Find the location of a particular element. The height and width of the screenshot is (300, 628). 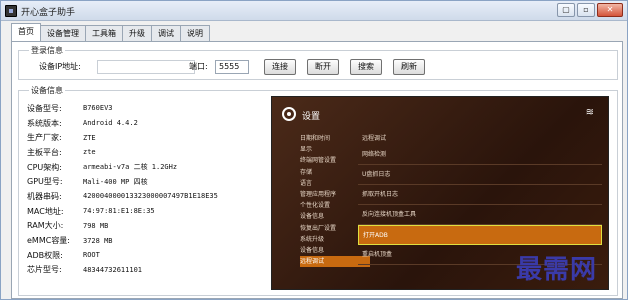

info-value: armeabi-v7a 二核 1.2GHz is located at coordinates (130, 167).